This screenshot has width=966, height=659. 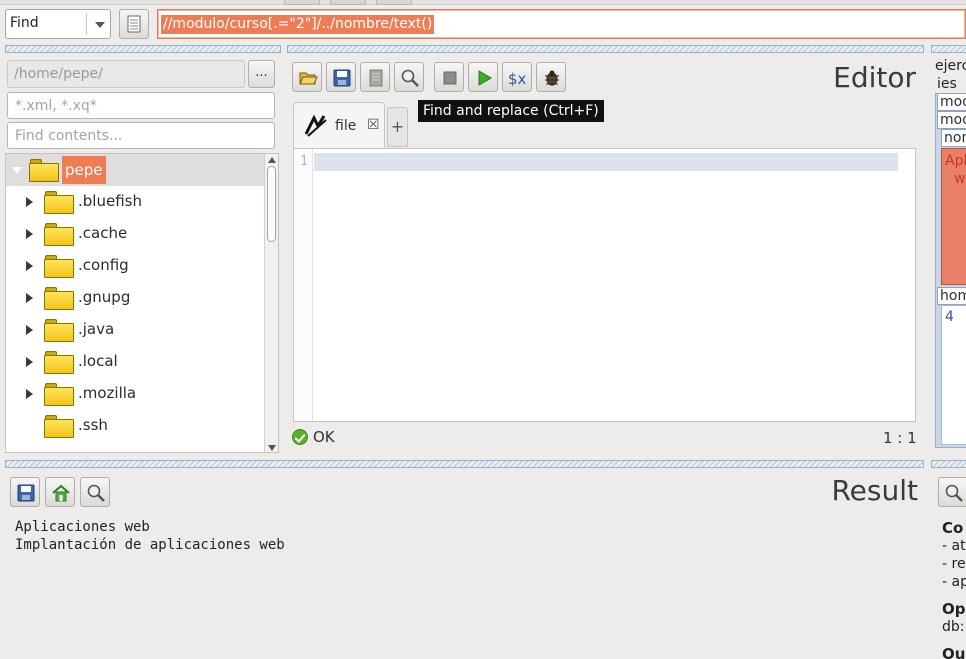 I want to click on home-button, so click(x=60, y=492).